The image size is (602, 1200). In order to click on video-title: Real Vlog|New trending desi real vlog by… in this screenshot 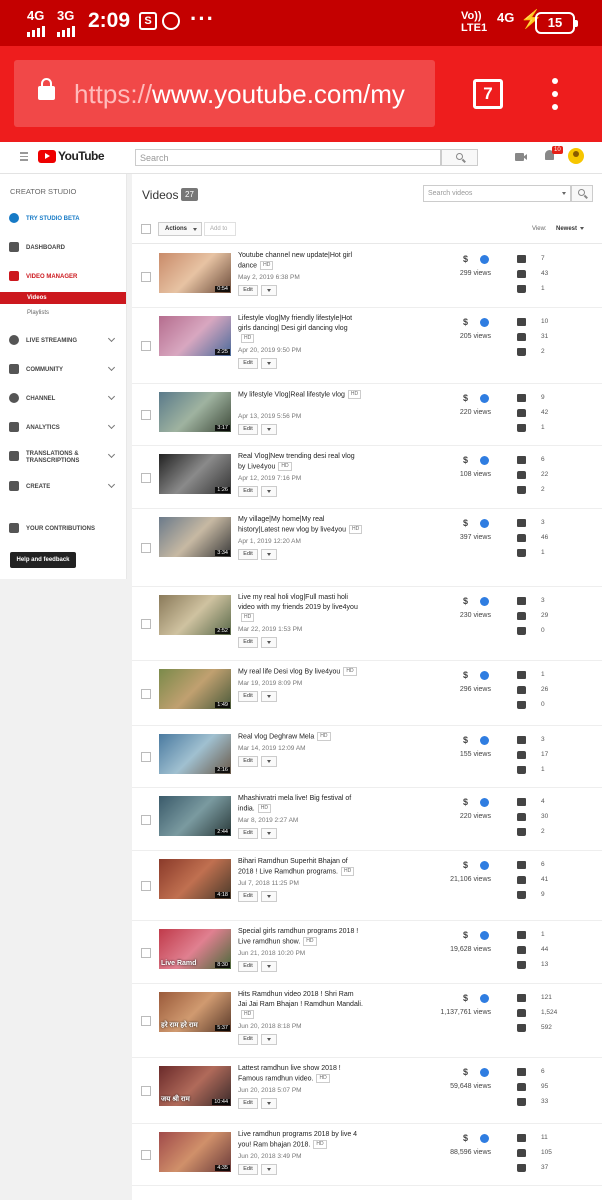, I will do `click(300, 462)`.